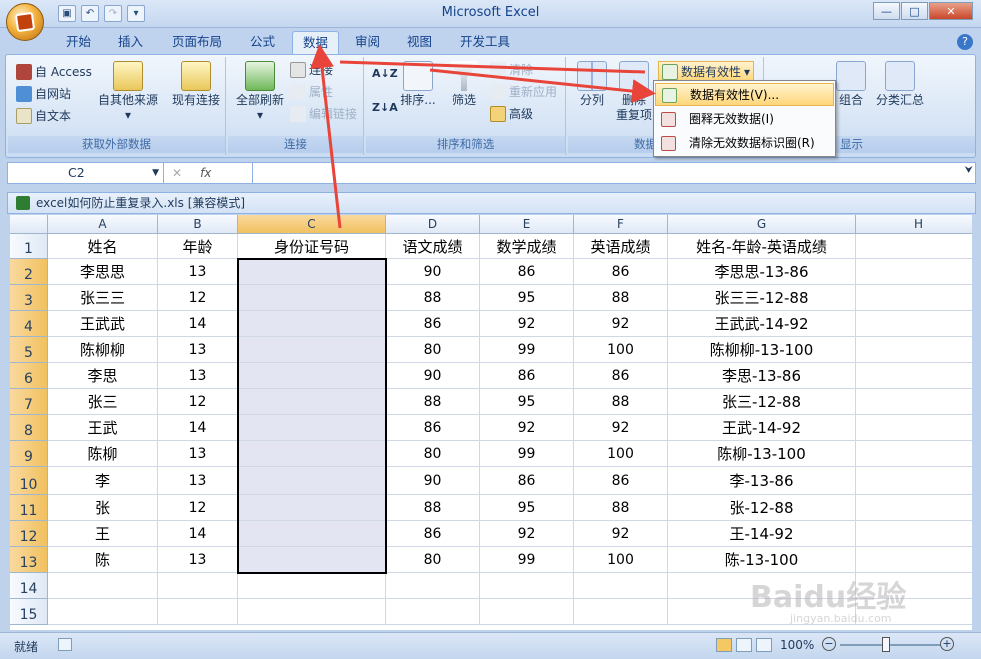 This screenshot has width=981, height=659. I want to click on minimize-button: —, so click(886, 11).